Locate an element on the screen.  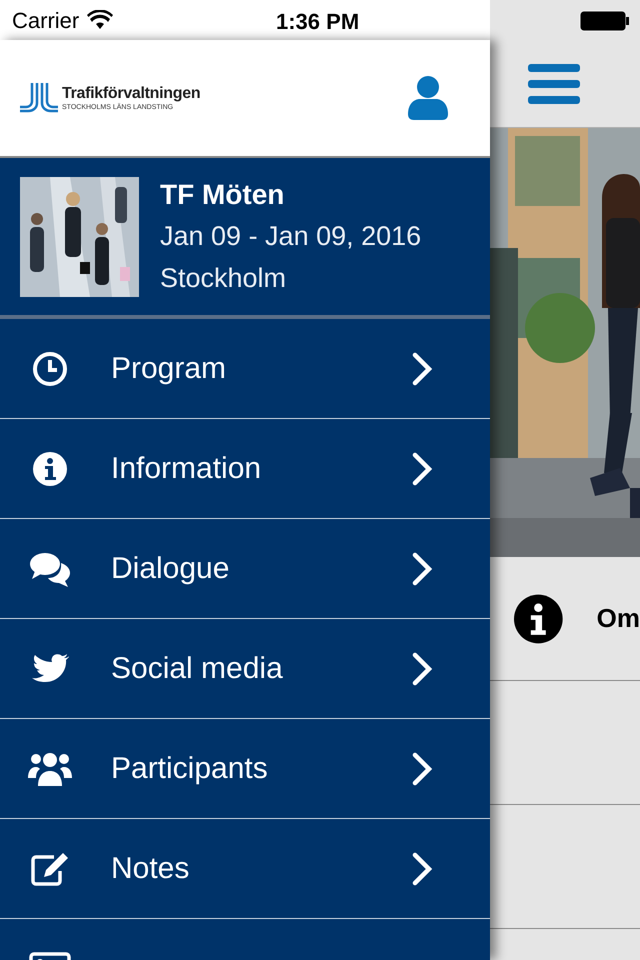
battery-icon is located at coordinates (605, 21).